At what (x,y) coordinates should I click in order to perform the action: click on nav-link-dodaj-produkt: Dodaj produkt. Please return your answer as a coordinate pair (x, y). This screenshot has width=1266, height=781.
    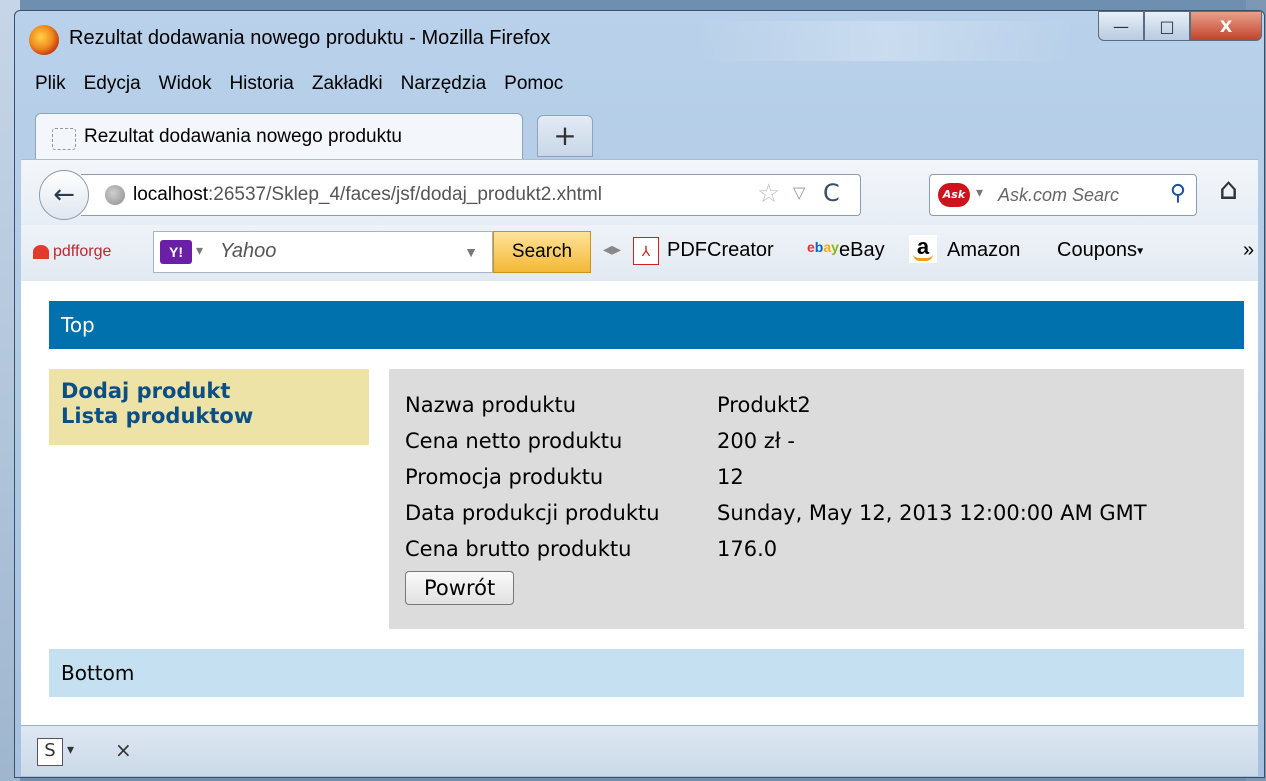
    Looking at the image, I should click on (209, 391).